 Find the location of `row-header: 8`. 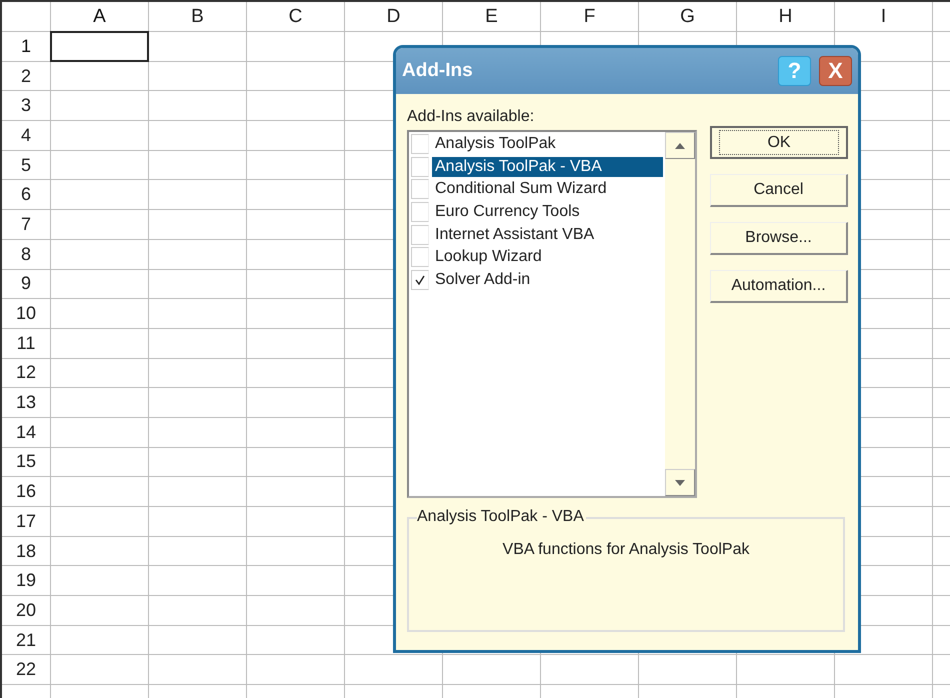

row-header: 8 is located at coordinates (26, 255).